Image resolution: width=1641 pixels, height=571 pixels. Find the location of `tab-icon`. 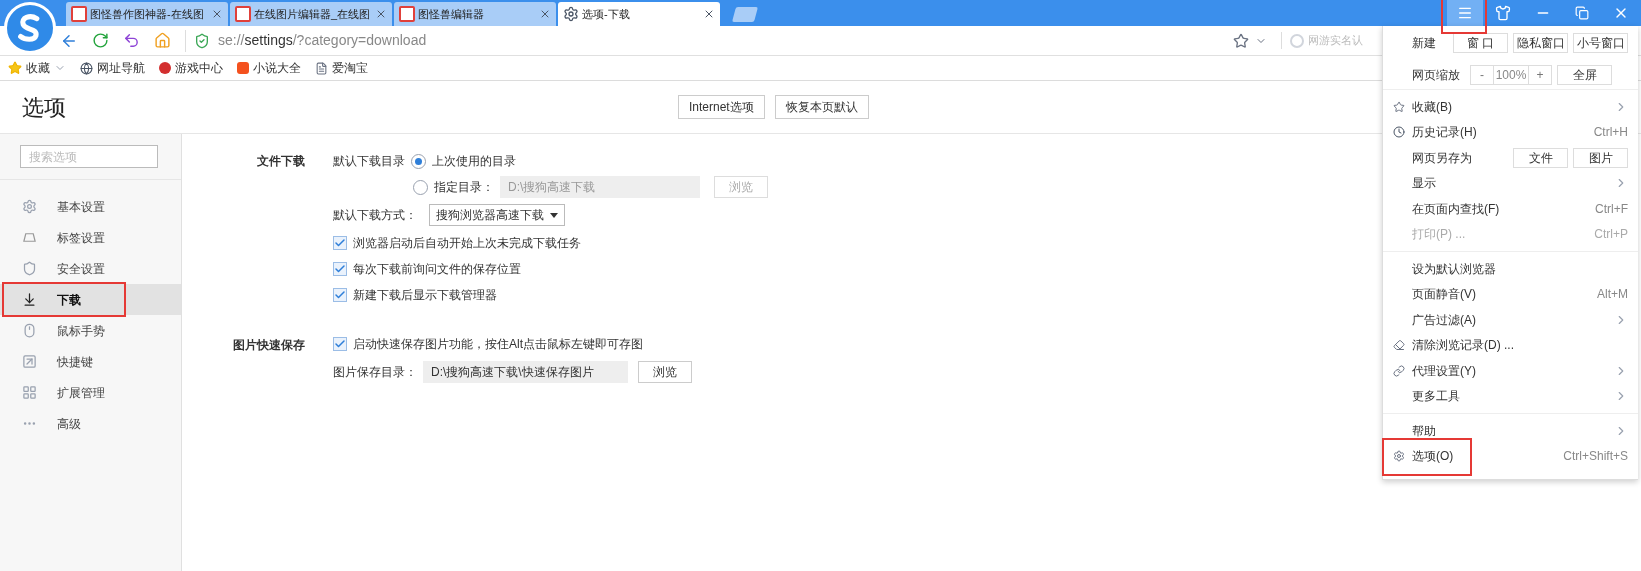

tab-icon is located at coordinates (29, 237).